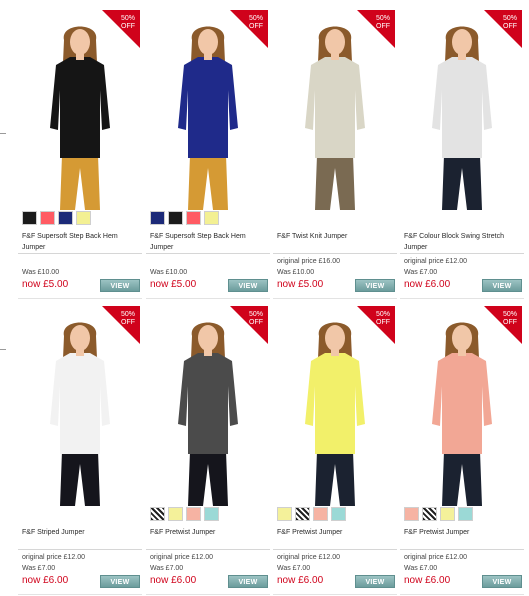  Describe the element at coordinates (309, 261) in the screenshot. I see `original-price: original price £16.00` at that location.